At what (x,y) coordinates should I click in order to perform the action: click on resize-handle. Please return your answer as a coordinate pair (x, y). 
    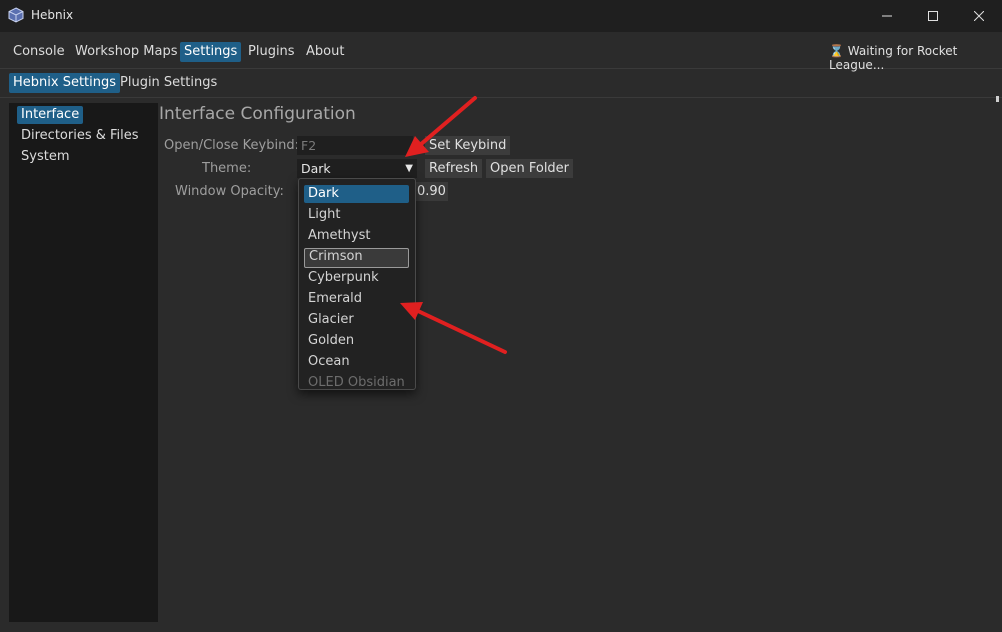
    Looking at the image, I should click on (997, 99).